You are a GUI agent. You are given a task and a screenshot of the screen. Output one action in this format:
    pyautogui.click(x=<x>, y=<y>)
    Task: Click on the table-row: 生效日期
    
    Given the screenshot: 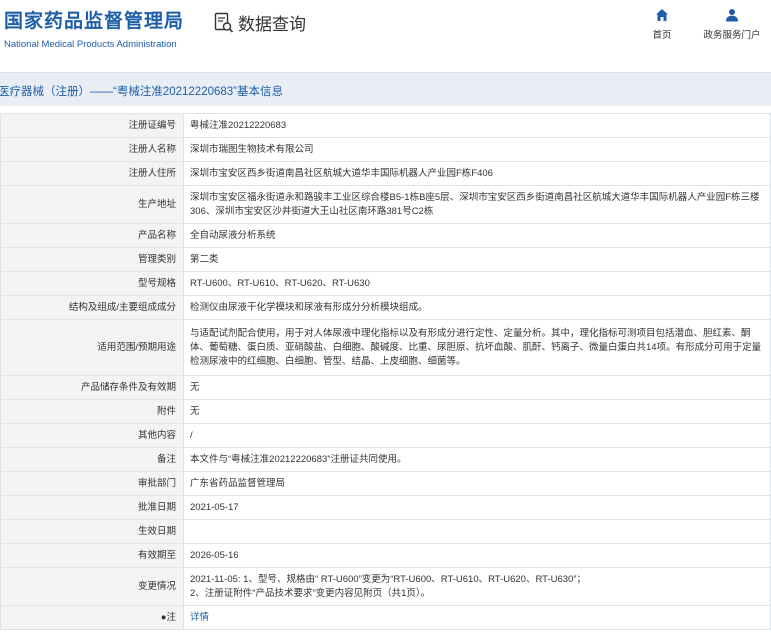 What is the action you would take?
    pyautogui.click(x=385, y=531)
    